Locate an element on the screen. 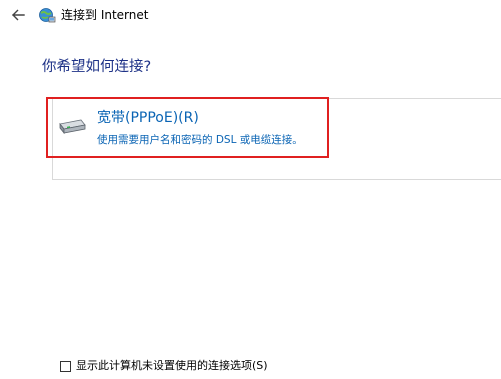 The image size is (501, 379). back-arrow-icon is located at coordinates (18, 15).